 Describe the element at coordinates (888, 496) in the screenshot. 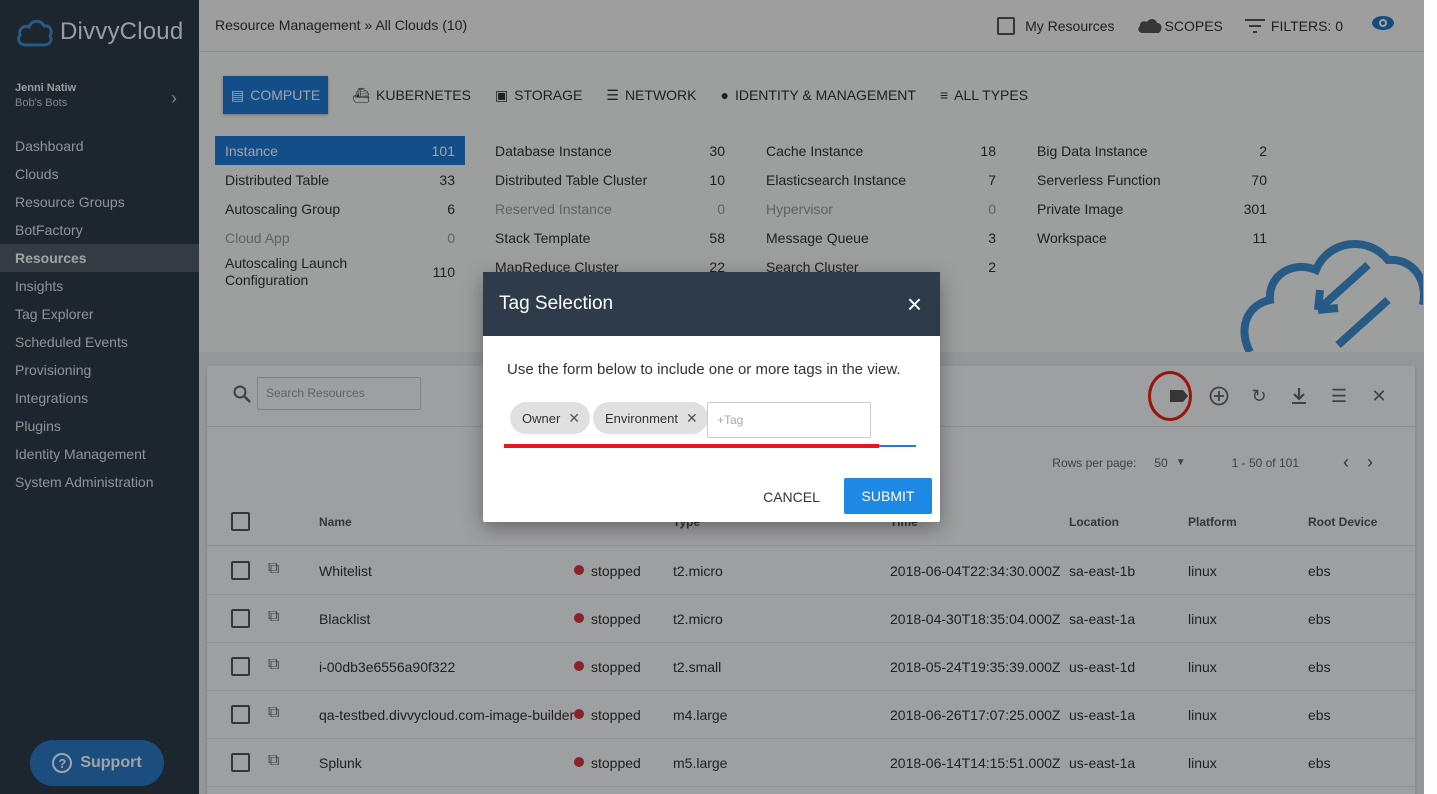

I see `submit-button: SUBMIT` at that location.